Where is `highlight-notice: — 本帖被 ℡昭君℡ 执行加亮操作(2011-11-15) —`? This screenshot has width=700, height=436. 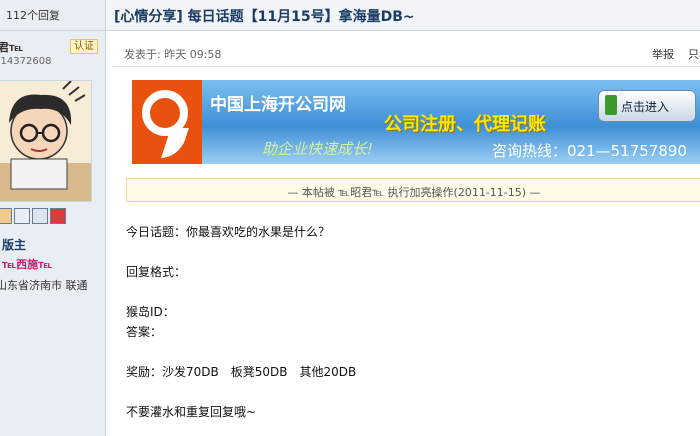
highlight-notice: — 本帖被 ℡昭君℡ 执行加亮操作(2011-11-15) — is located at coordinates (413, 190).